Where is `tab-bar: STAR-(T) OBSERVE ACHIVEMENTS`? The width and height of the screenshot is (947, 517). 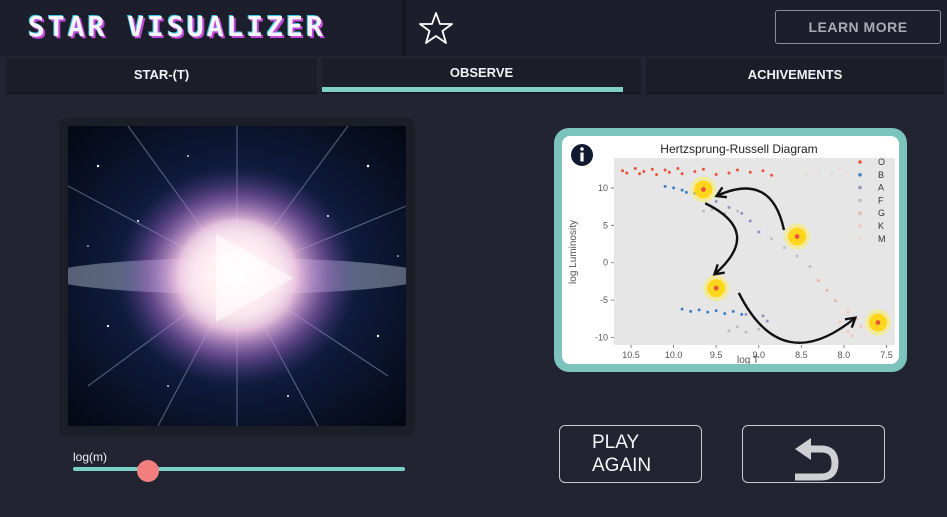
tab-bar: STAR-(T) OBSERVE ACHIVEMENTS is located at coordinates (473, 77).